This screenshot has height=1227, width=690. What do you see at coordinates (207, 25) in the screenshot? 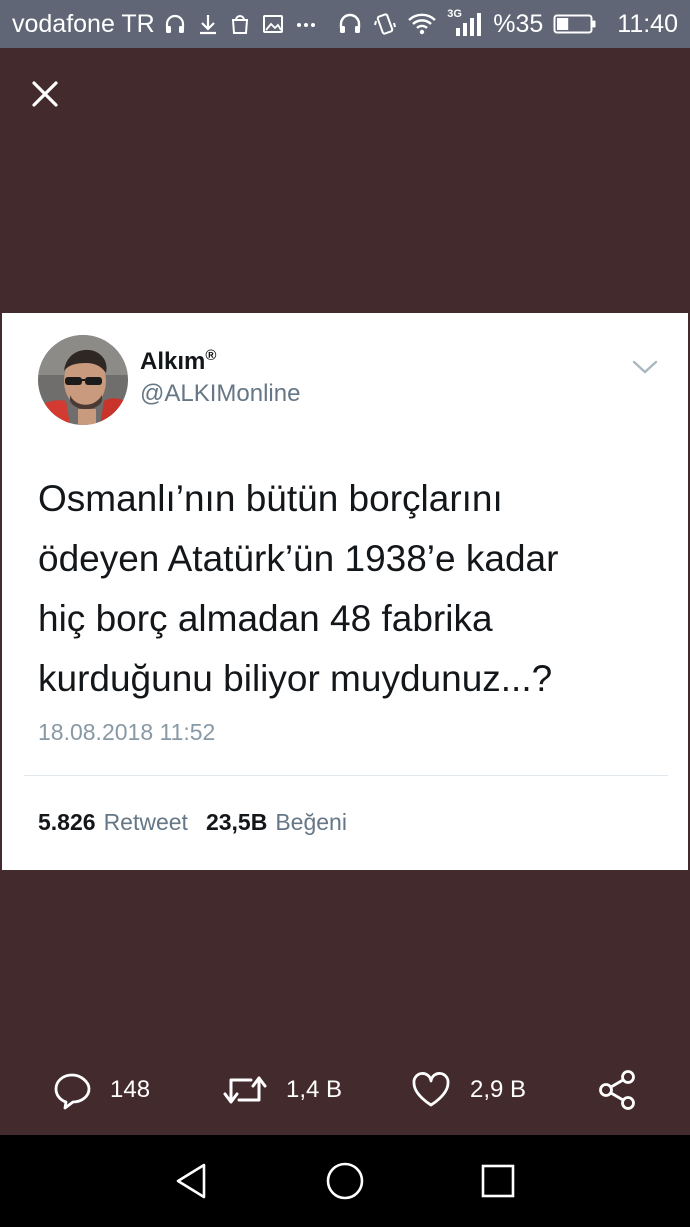
I see `download-icon` at bounding box center [207, 25].